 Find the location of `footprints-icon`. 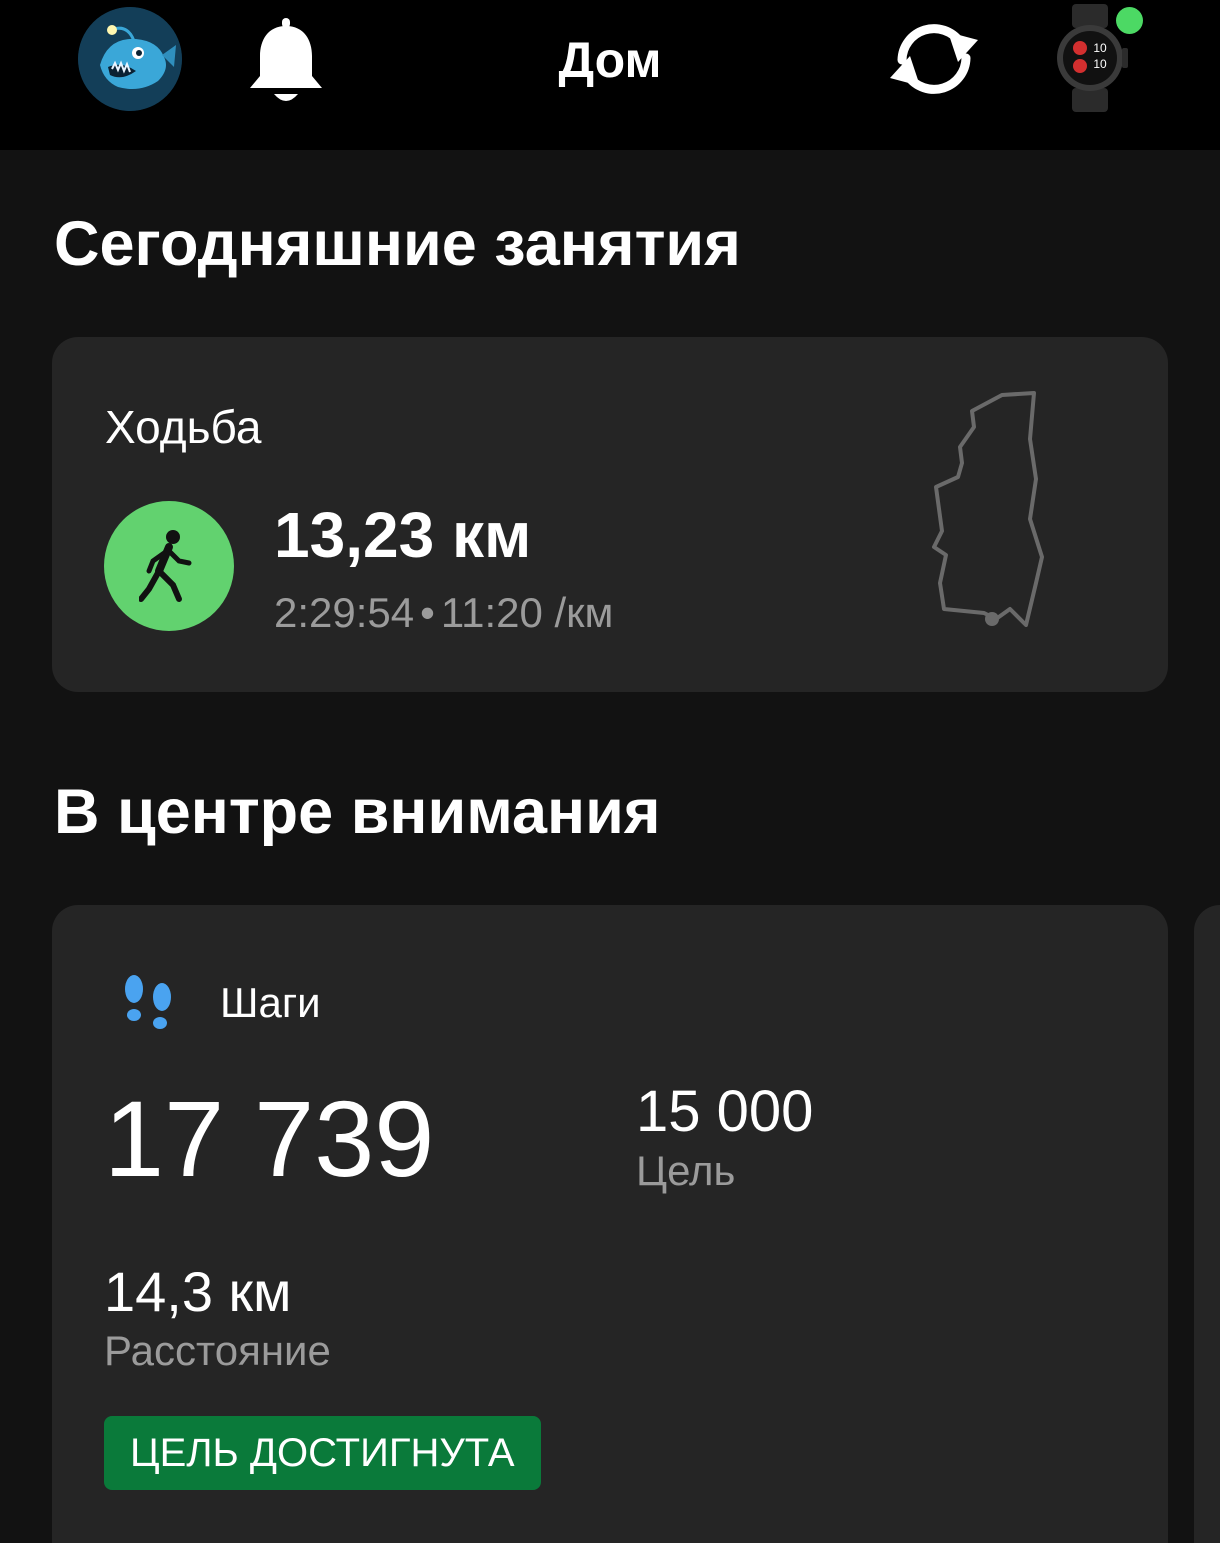

footprints-icon is located at coordinates (148, 1002).